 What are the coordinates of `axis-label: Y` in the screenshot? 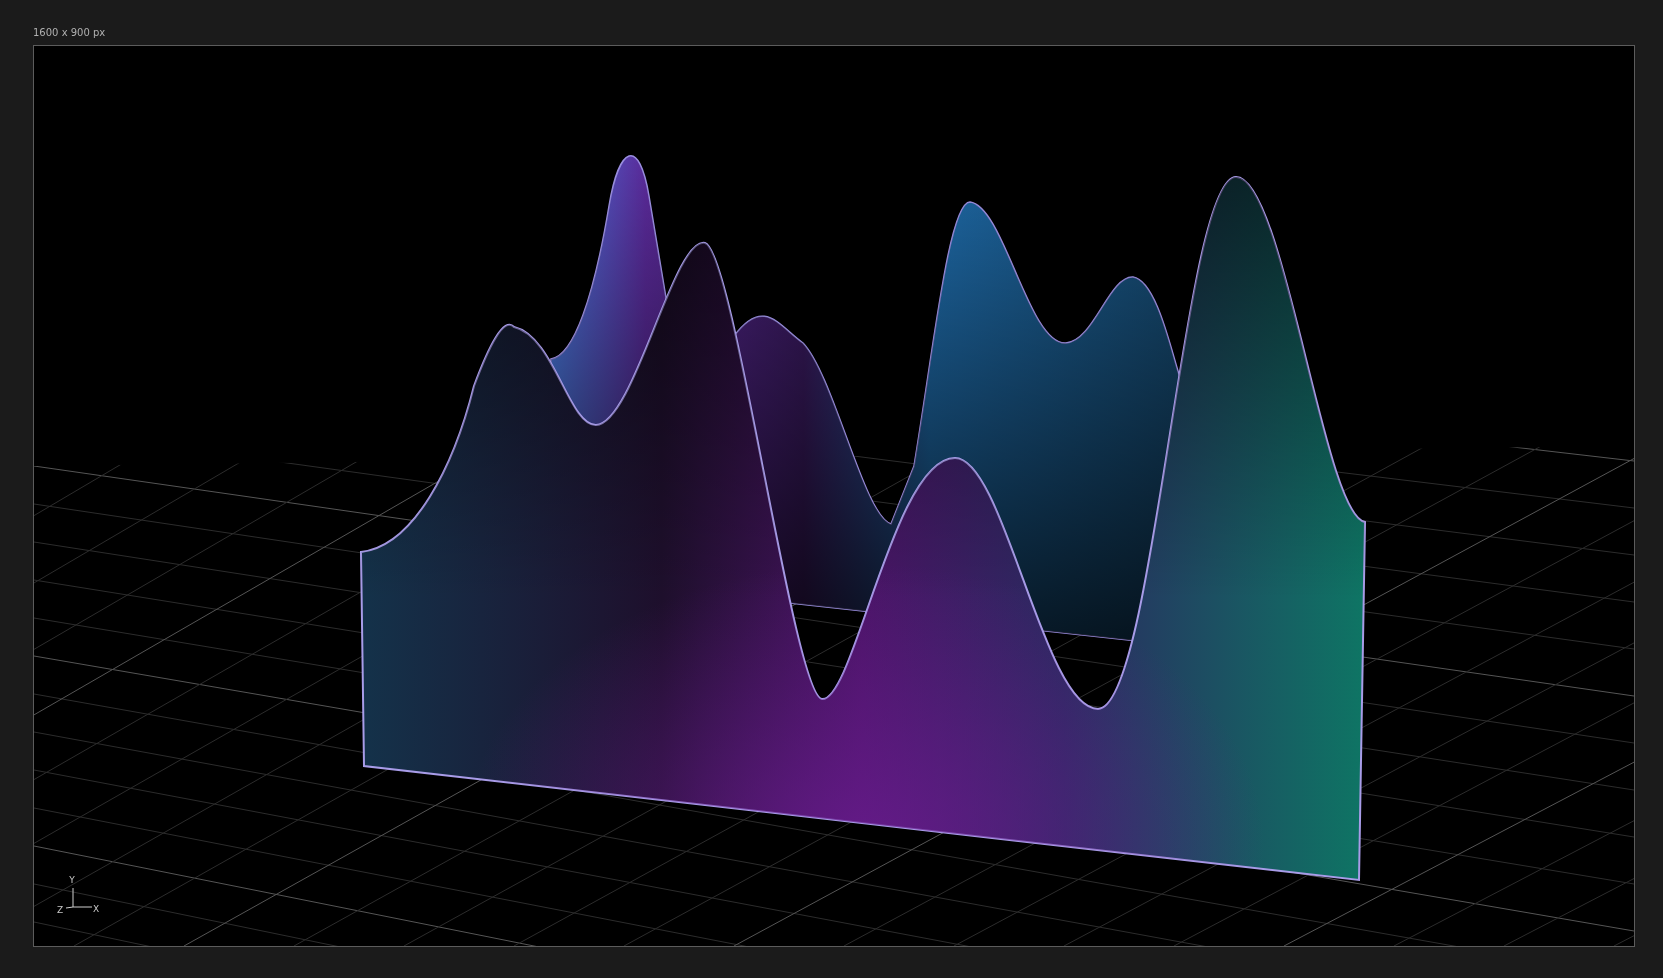 It's located at (72, 880).